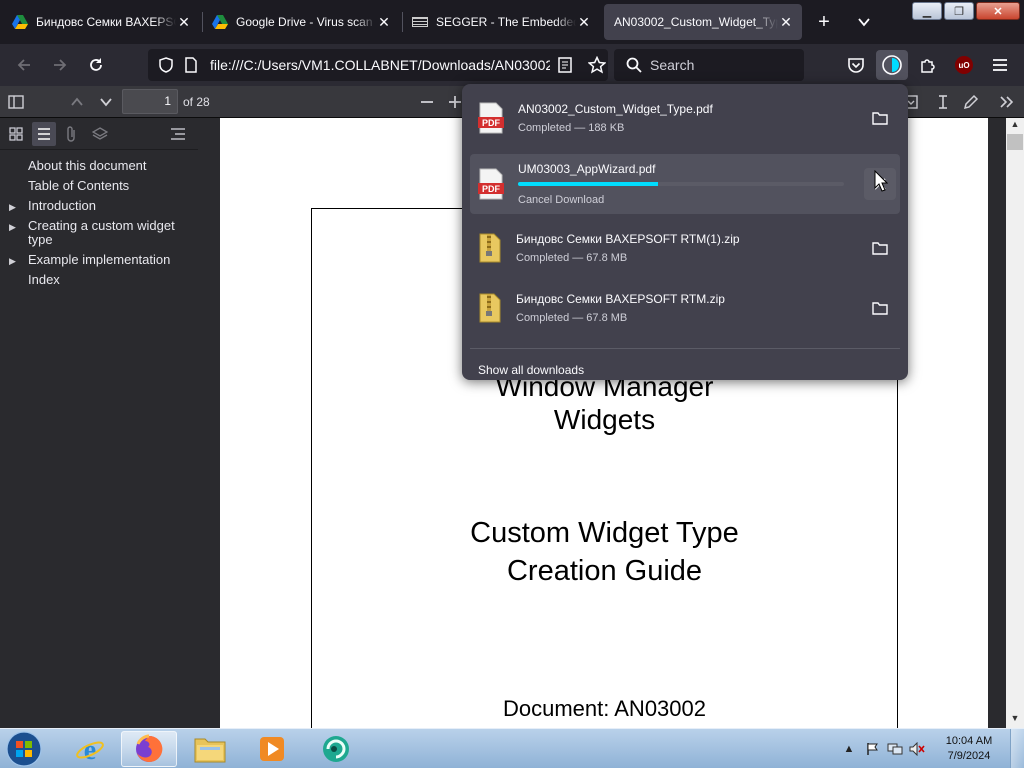 Image resolution: width=1024 pixels, height=768 pixels. What do you see at coordinates (604, 533) in the screenshot?
I see `doc-title-line1: Custom Widget Type` at bounding box center [604, 533].